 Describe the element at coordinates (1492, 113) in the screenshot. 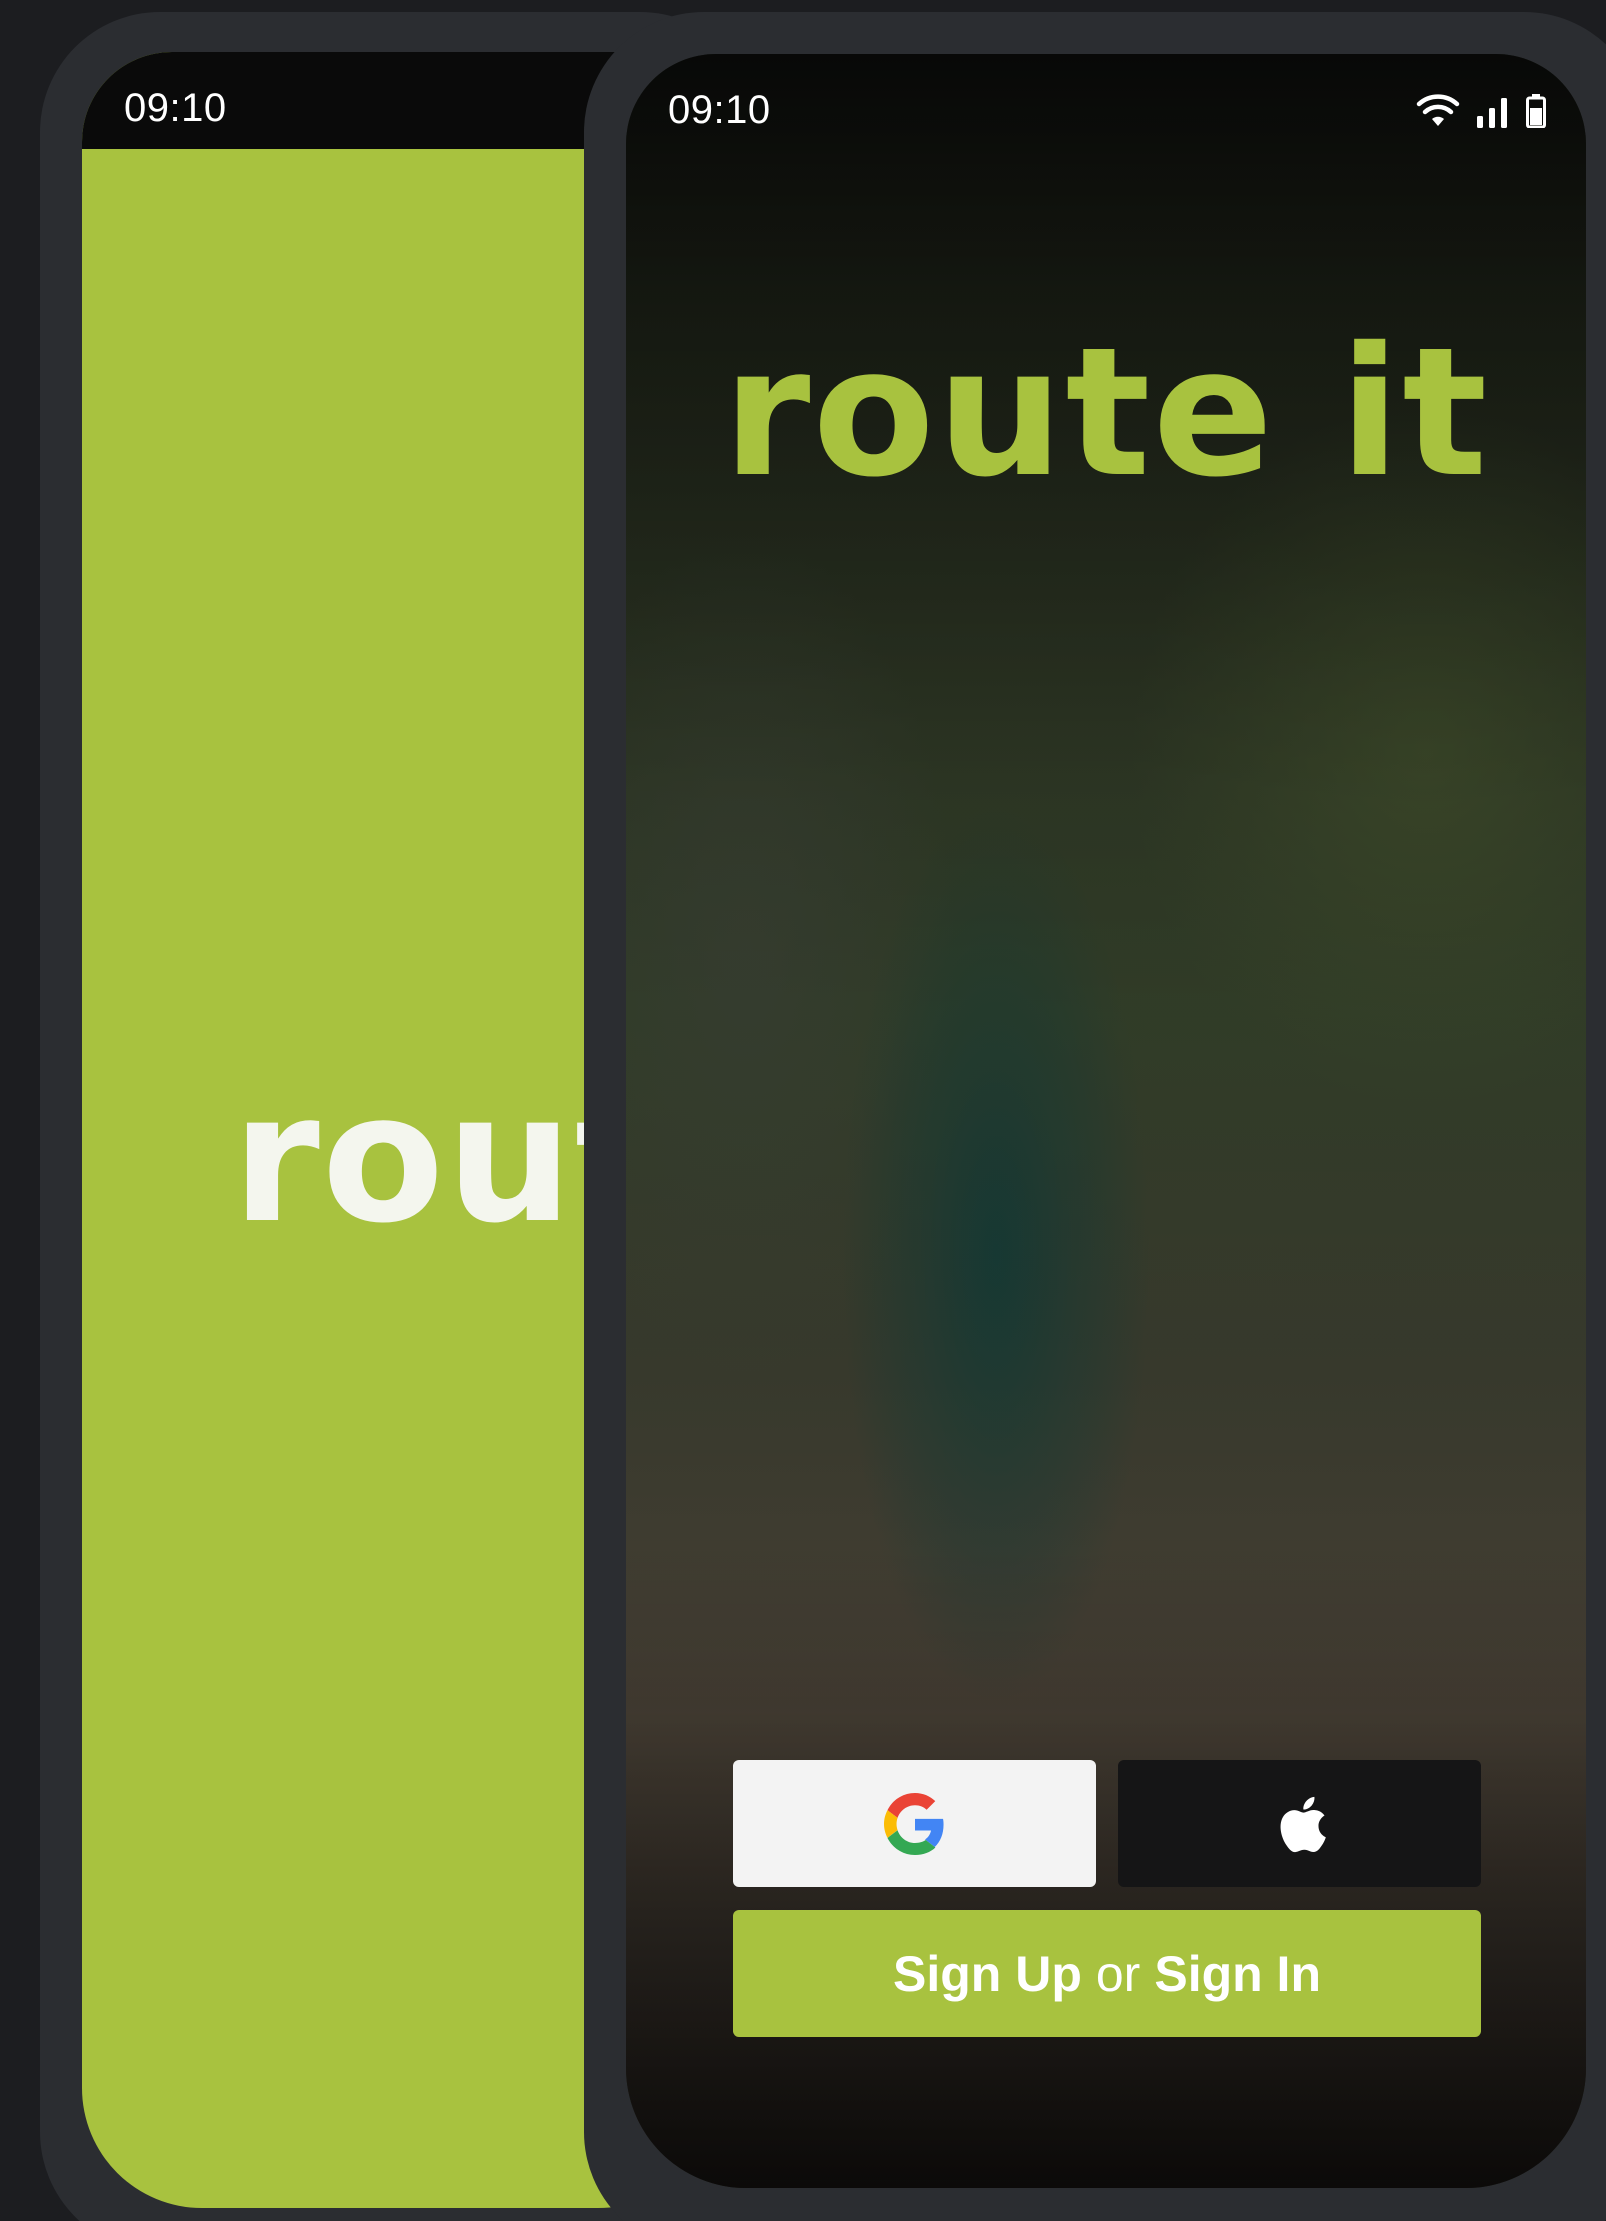

I see `signal-icon` at that location.